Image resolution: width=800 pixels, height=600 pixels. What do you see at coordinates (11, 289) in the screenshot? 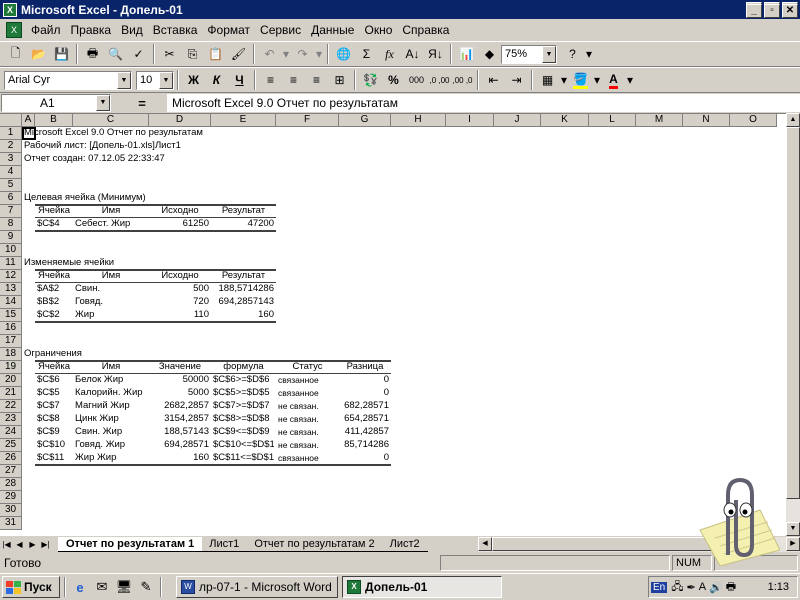
I see `row-header-13: 13` at bounding box center [11, 289].